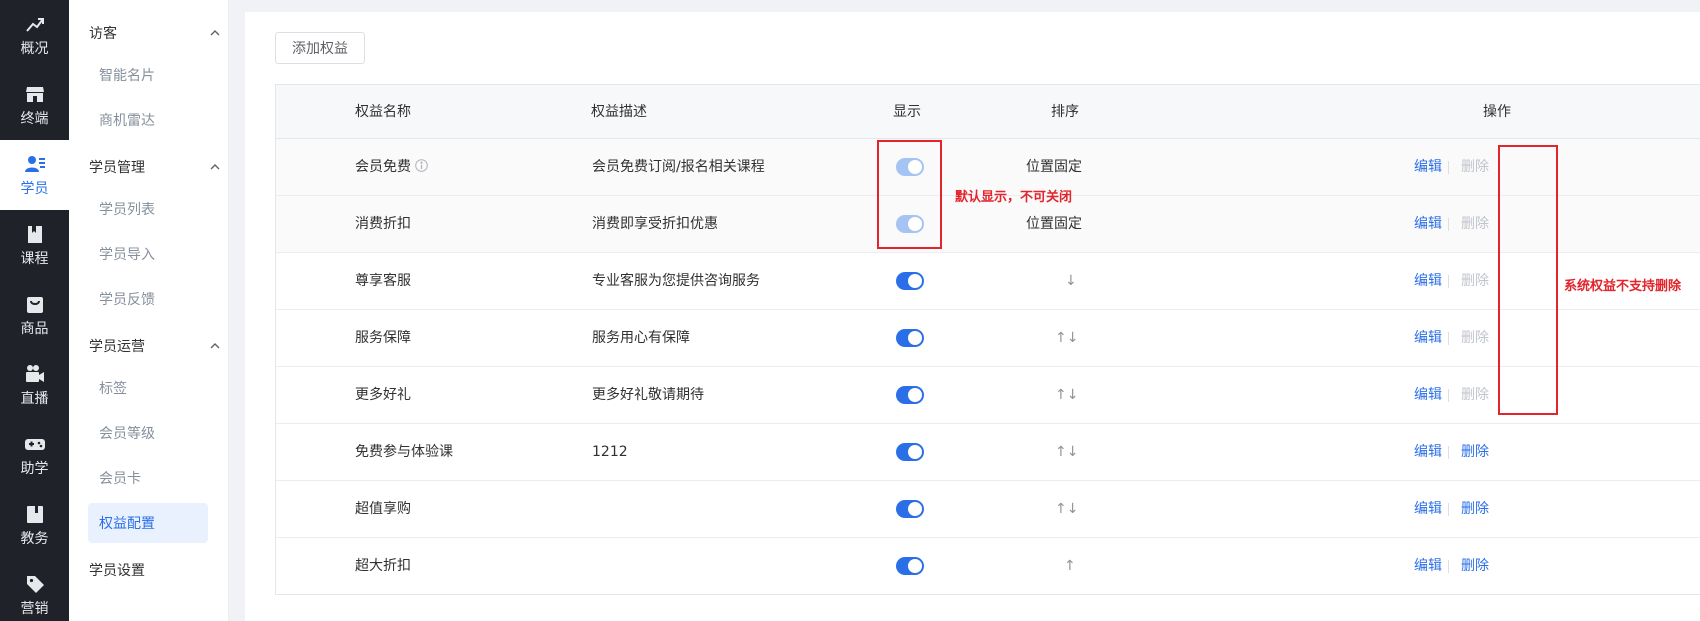 Image resolution: width=1700 pixels, height=621 pixels. What do you see at coordinates (34, 105) in the screenshot?
I see `rail-item-terminal: 终端` at bounding box center [34, 105].